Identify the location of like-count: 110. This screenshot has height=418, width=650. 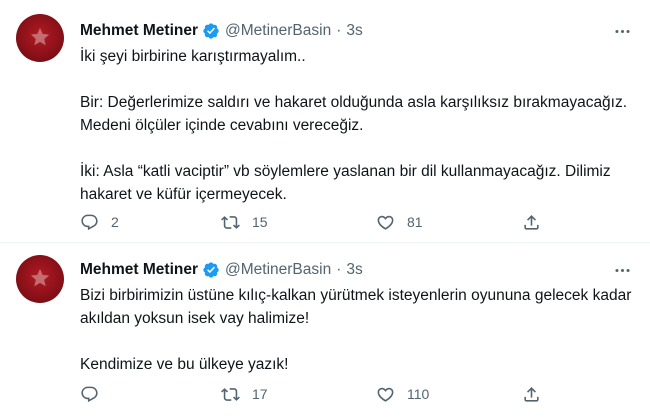
(418, 394).